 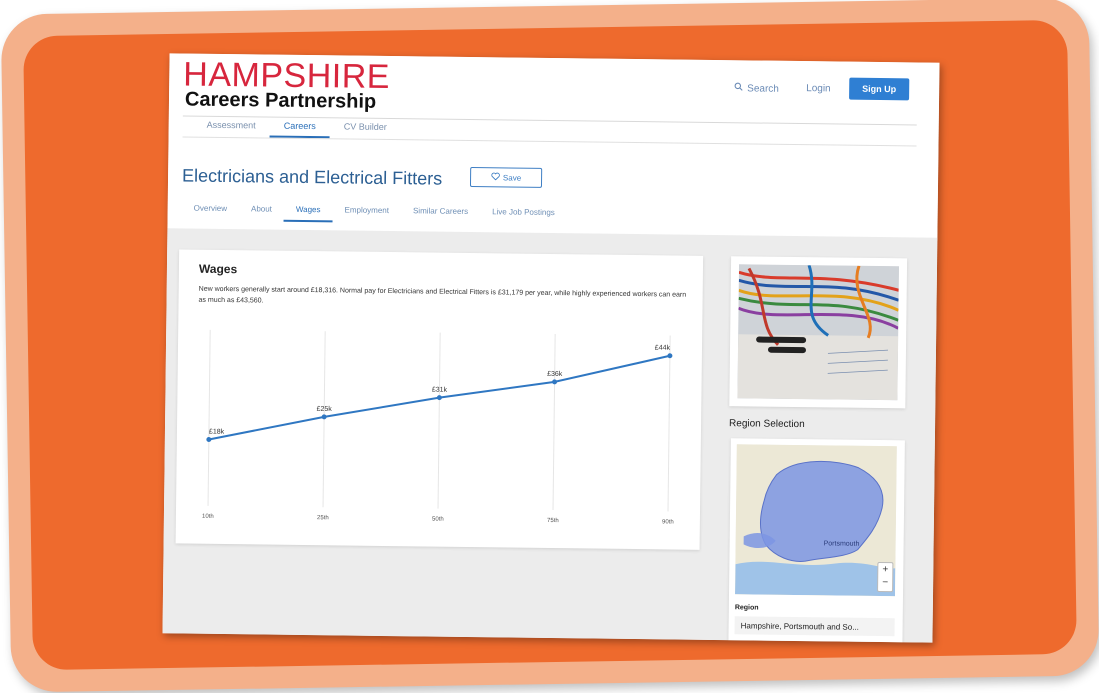 What do you see at coordinates (365, 130) in the screenshot?
I see `nav-item-cv-builder: CV Builder` at bounding box center [365, 130].